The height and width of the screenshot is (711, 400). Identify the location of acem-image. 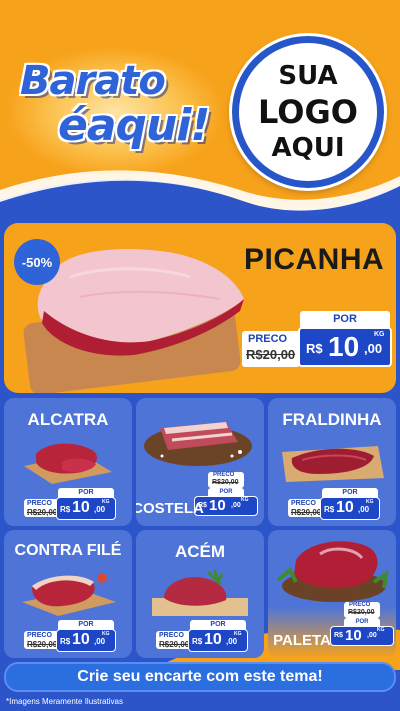
(200, 592).